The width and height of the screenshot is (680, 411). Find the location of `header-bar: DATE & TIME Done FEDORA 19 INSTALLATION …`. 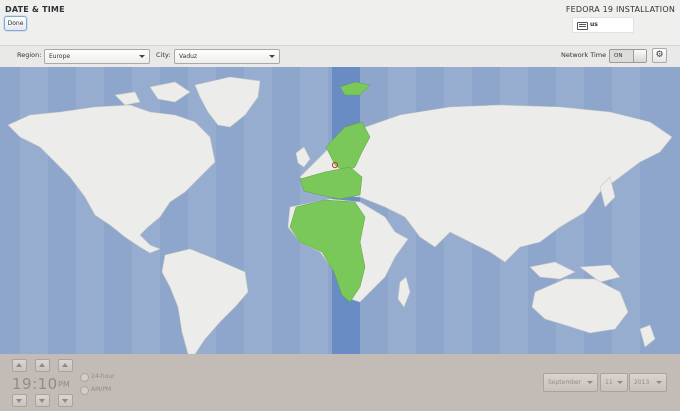

header-bar: DATE & TIME Done FEDORA 19 INSTALLATION … is located at coordinates (340, 22).